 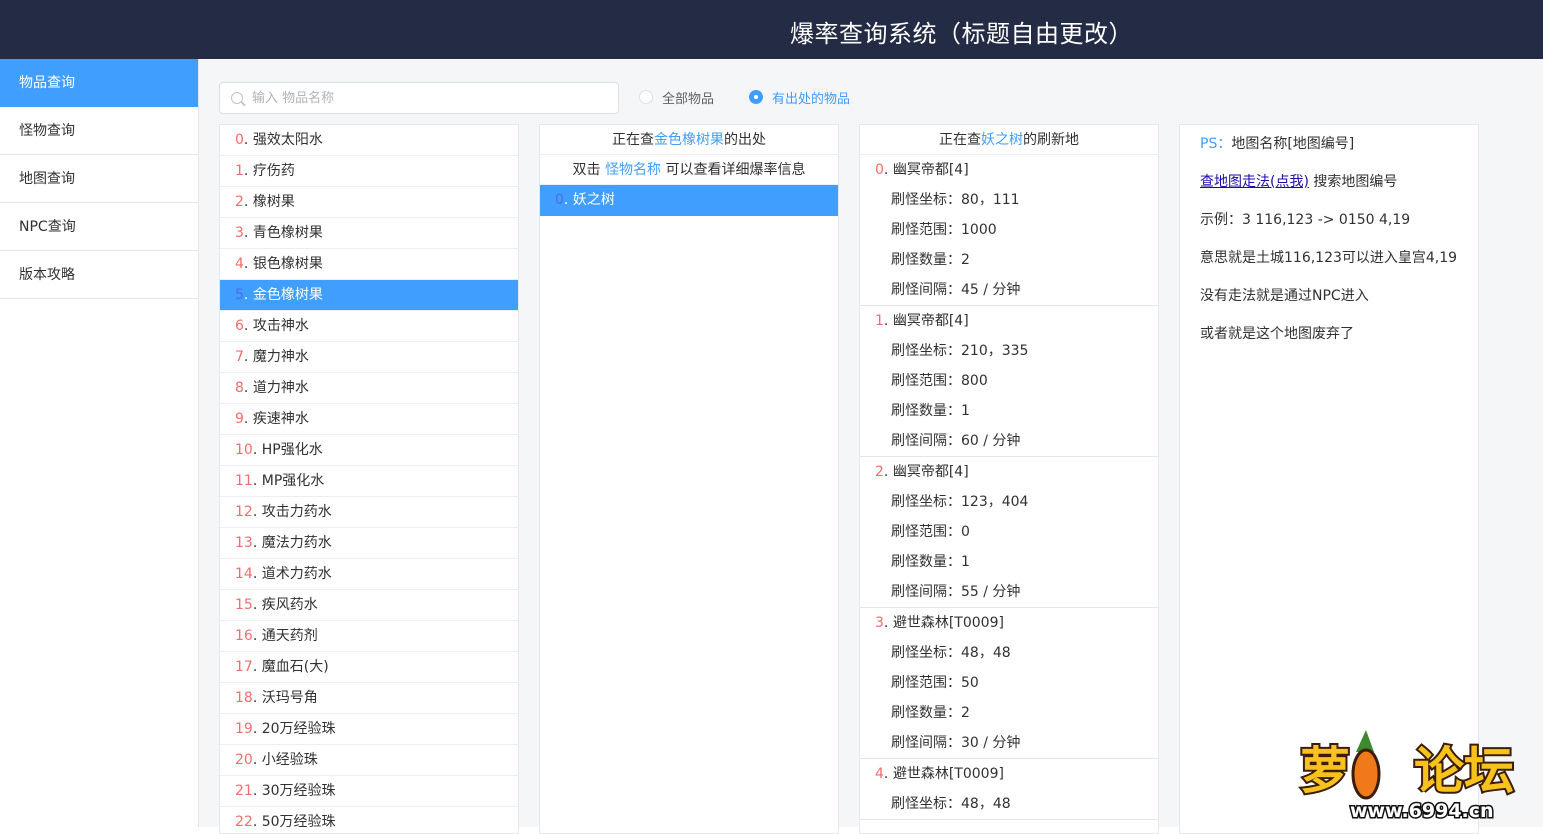 I want to click on header-item-name: 金色橡树果, so click(x=689, y=140).